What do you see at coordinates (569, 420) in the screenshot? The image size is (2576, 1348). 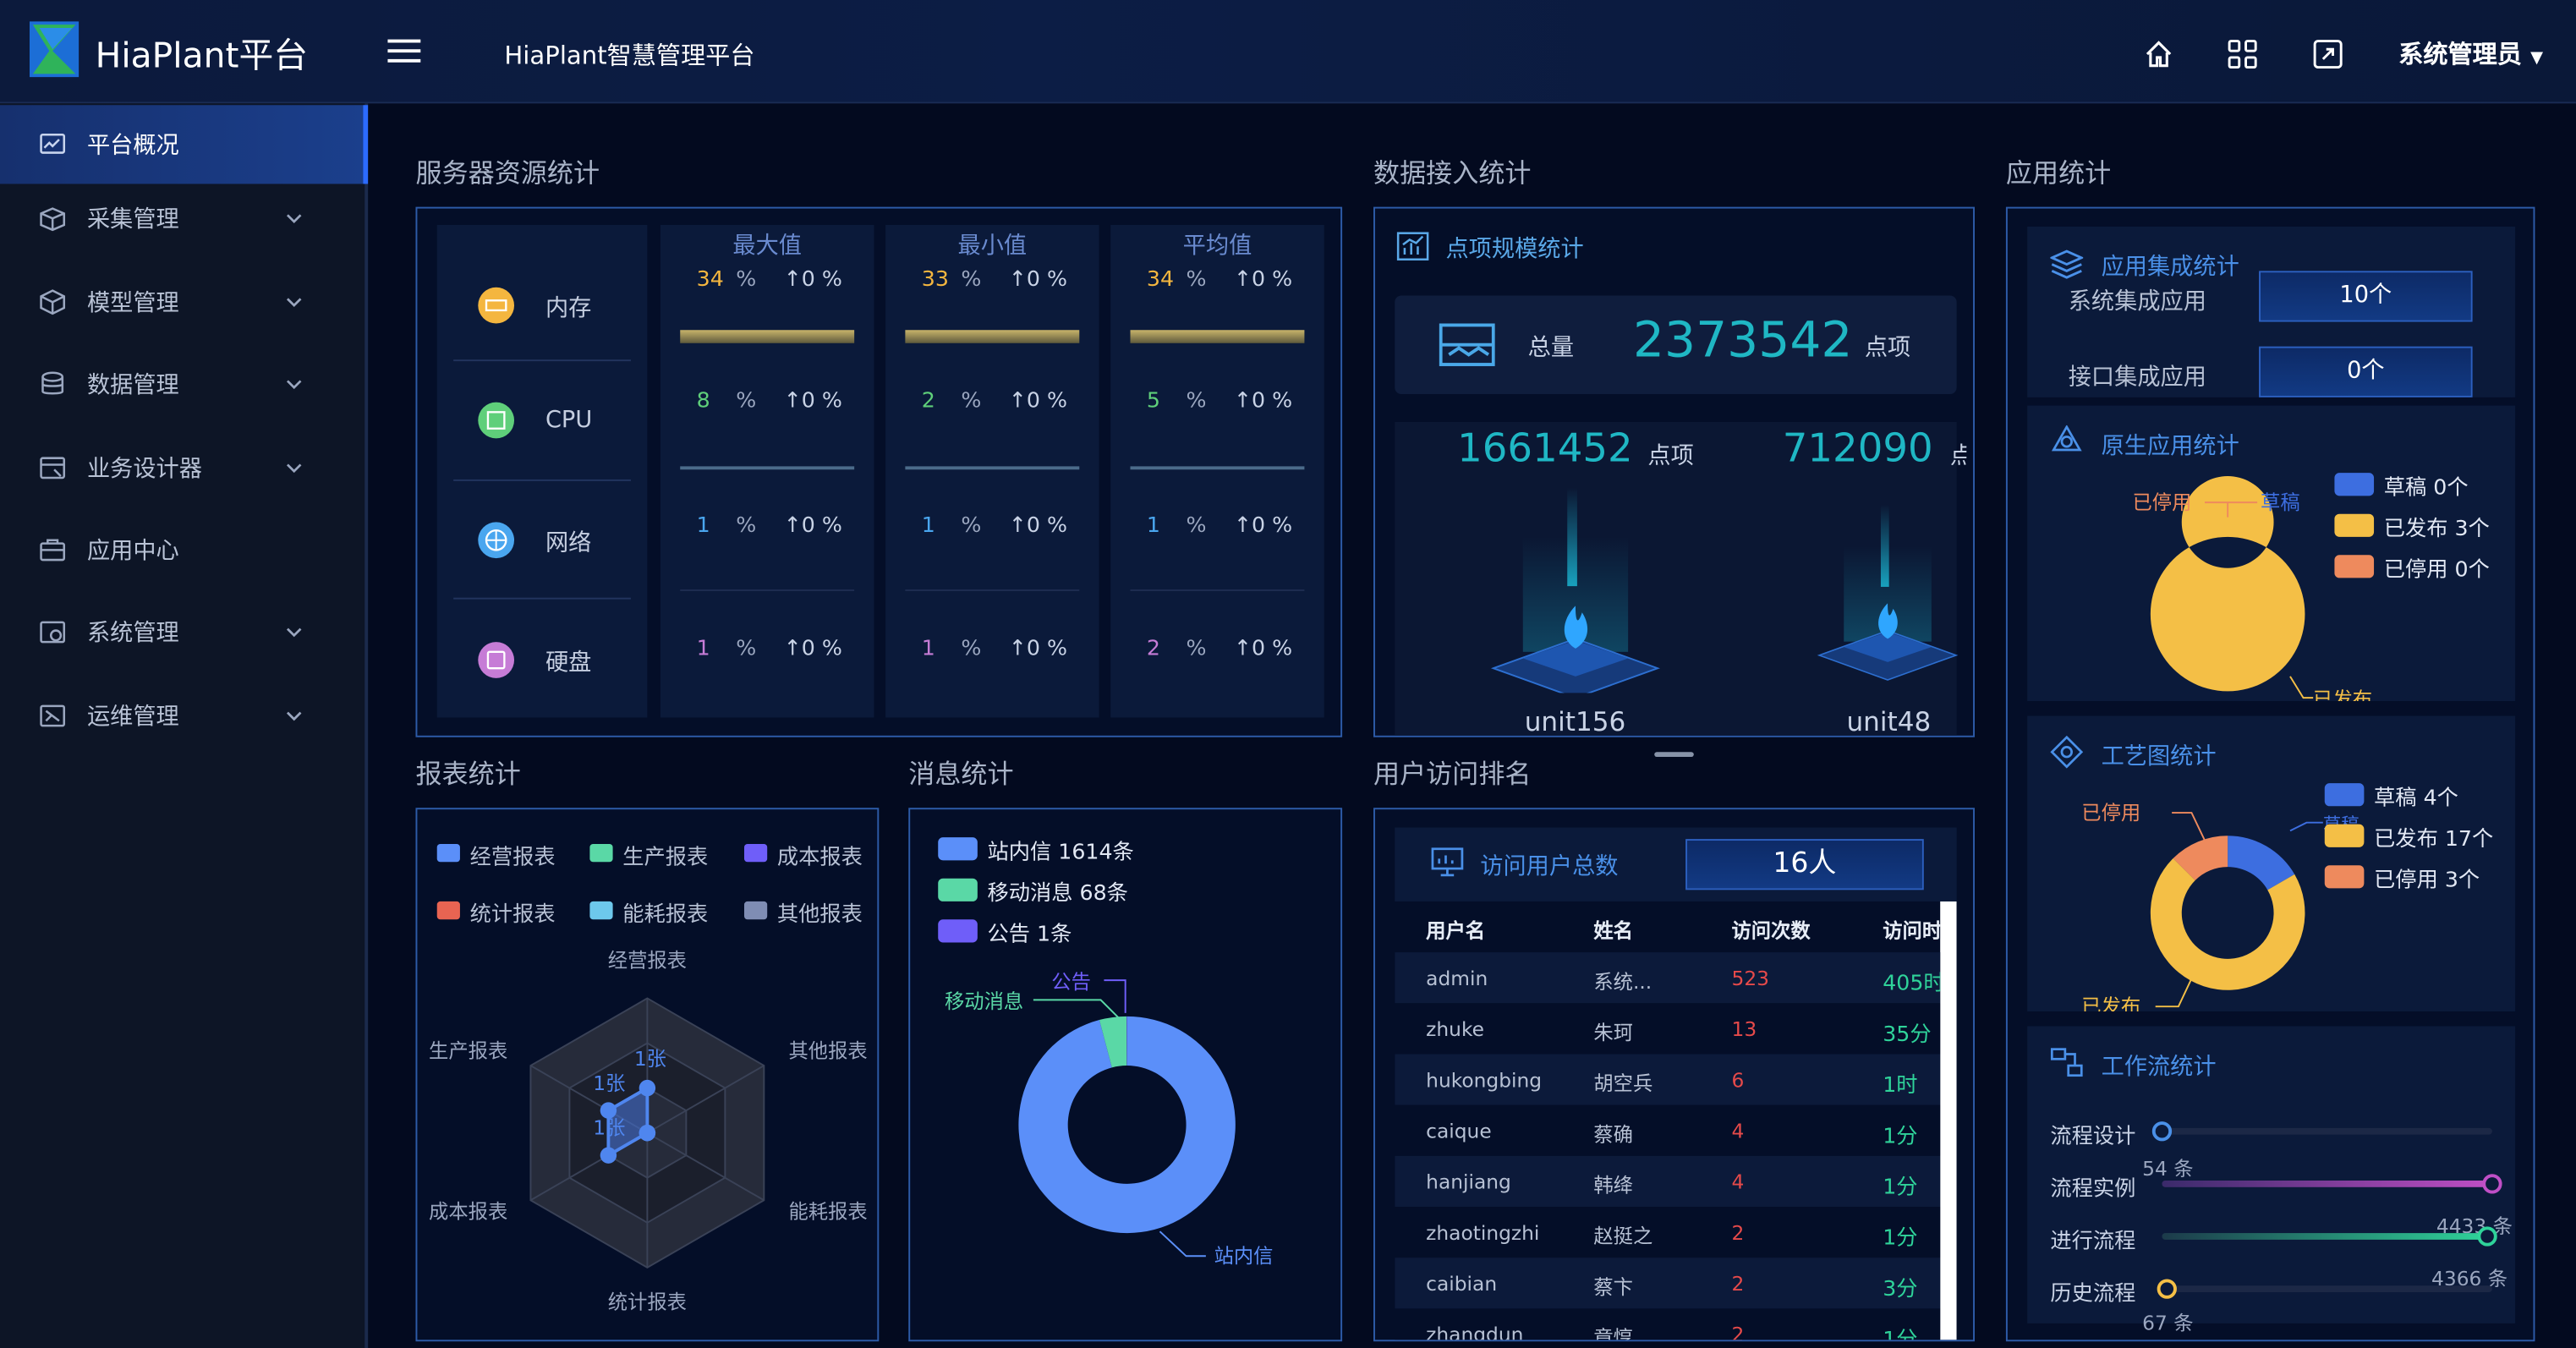 I see `row-label-cpu: CPU` at bounding box center [569, 420].